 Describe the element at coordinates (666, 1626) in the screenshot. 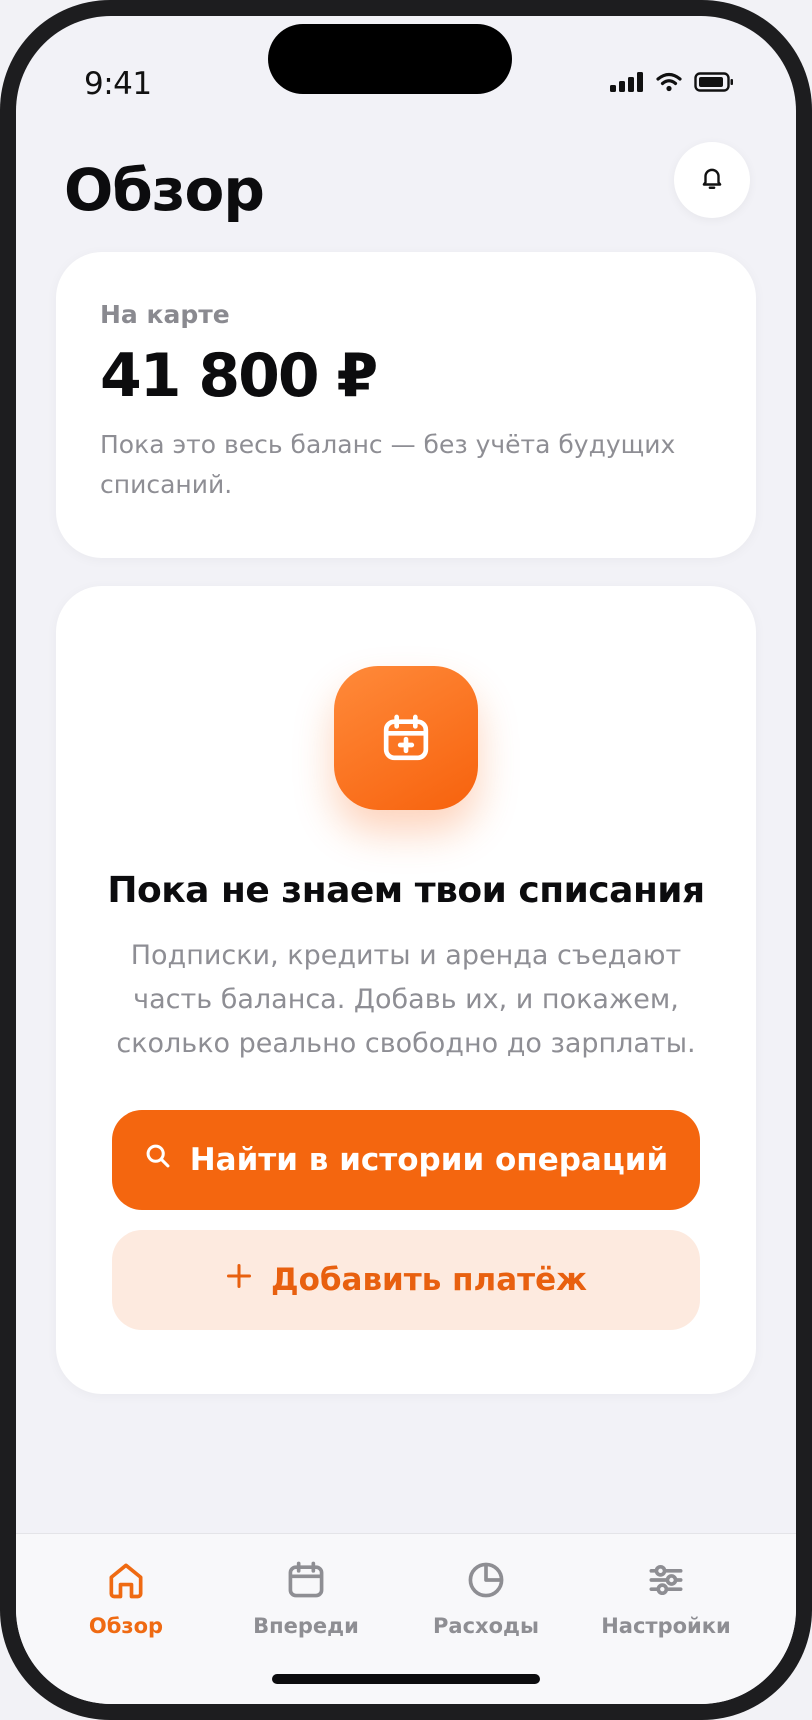

I see `tab-label: Настройки` at that location.